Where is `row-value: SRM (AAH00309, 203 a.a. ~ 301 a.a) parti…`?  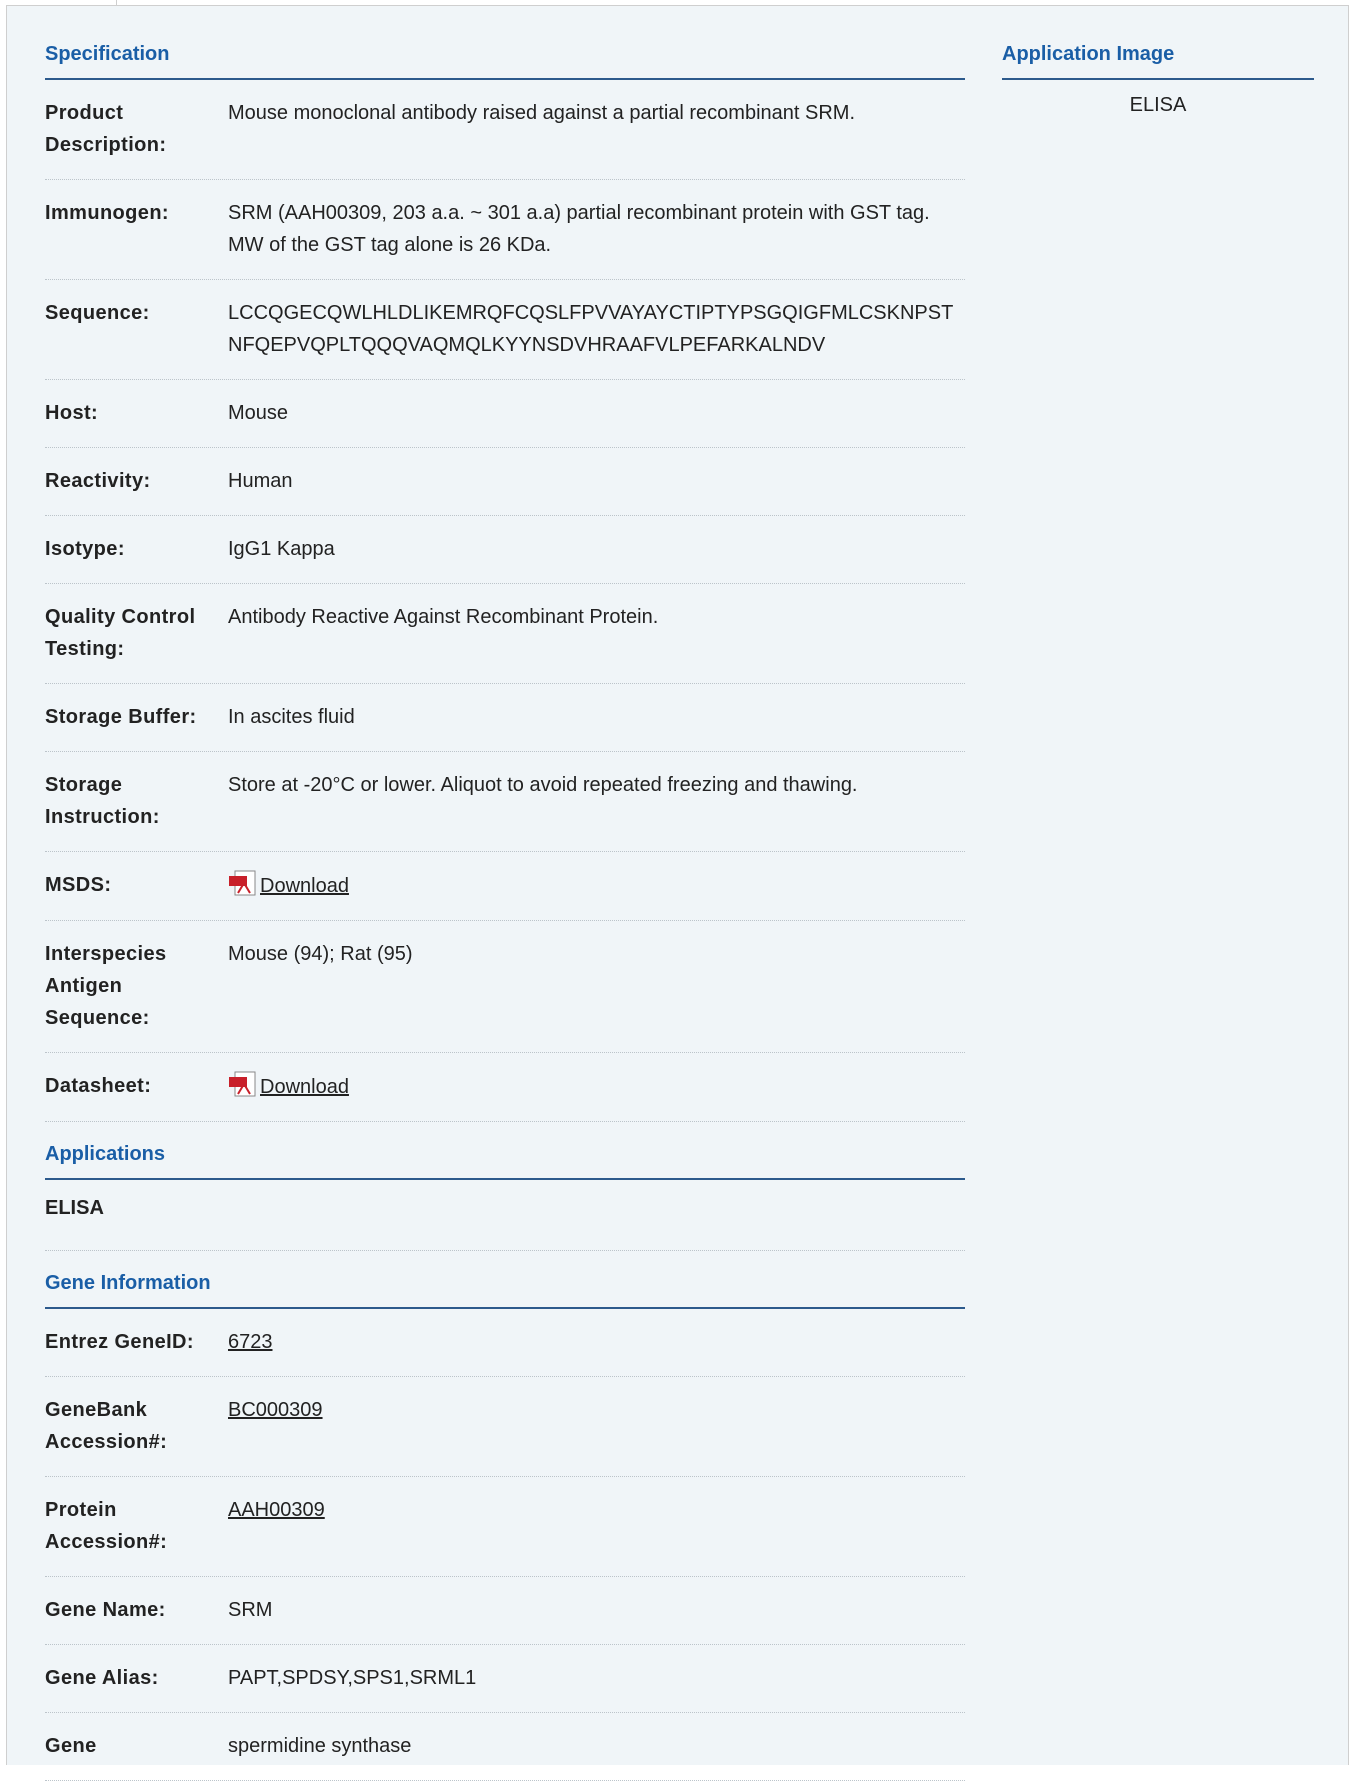 row-value: SRM (AAH00309, 203 a.a. ~ 301 a.a) parti… is located at coordinates (579, 229).